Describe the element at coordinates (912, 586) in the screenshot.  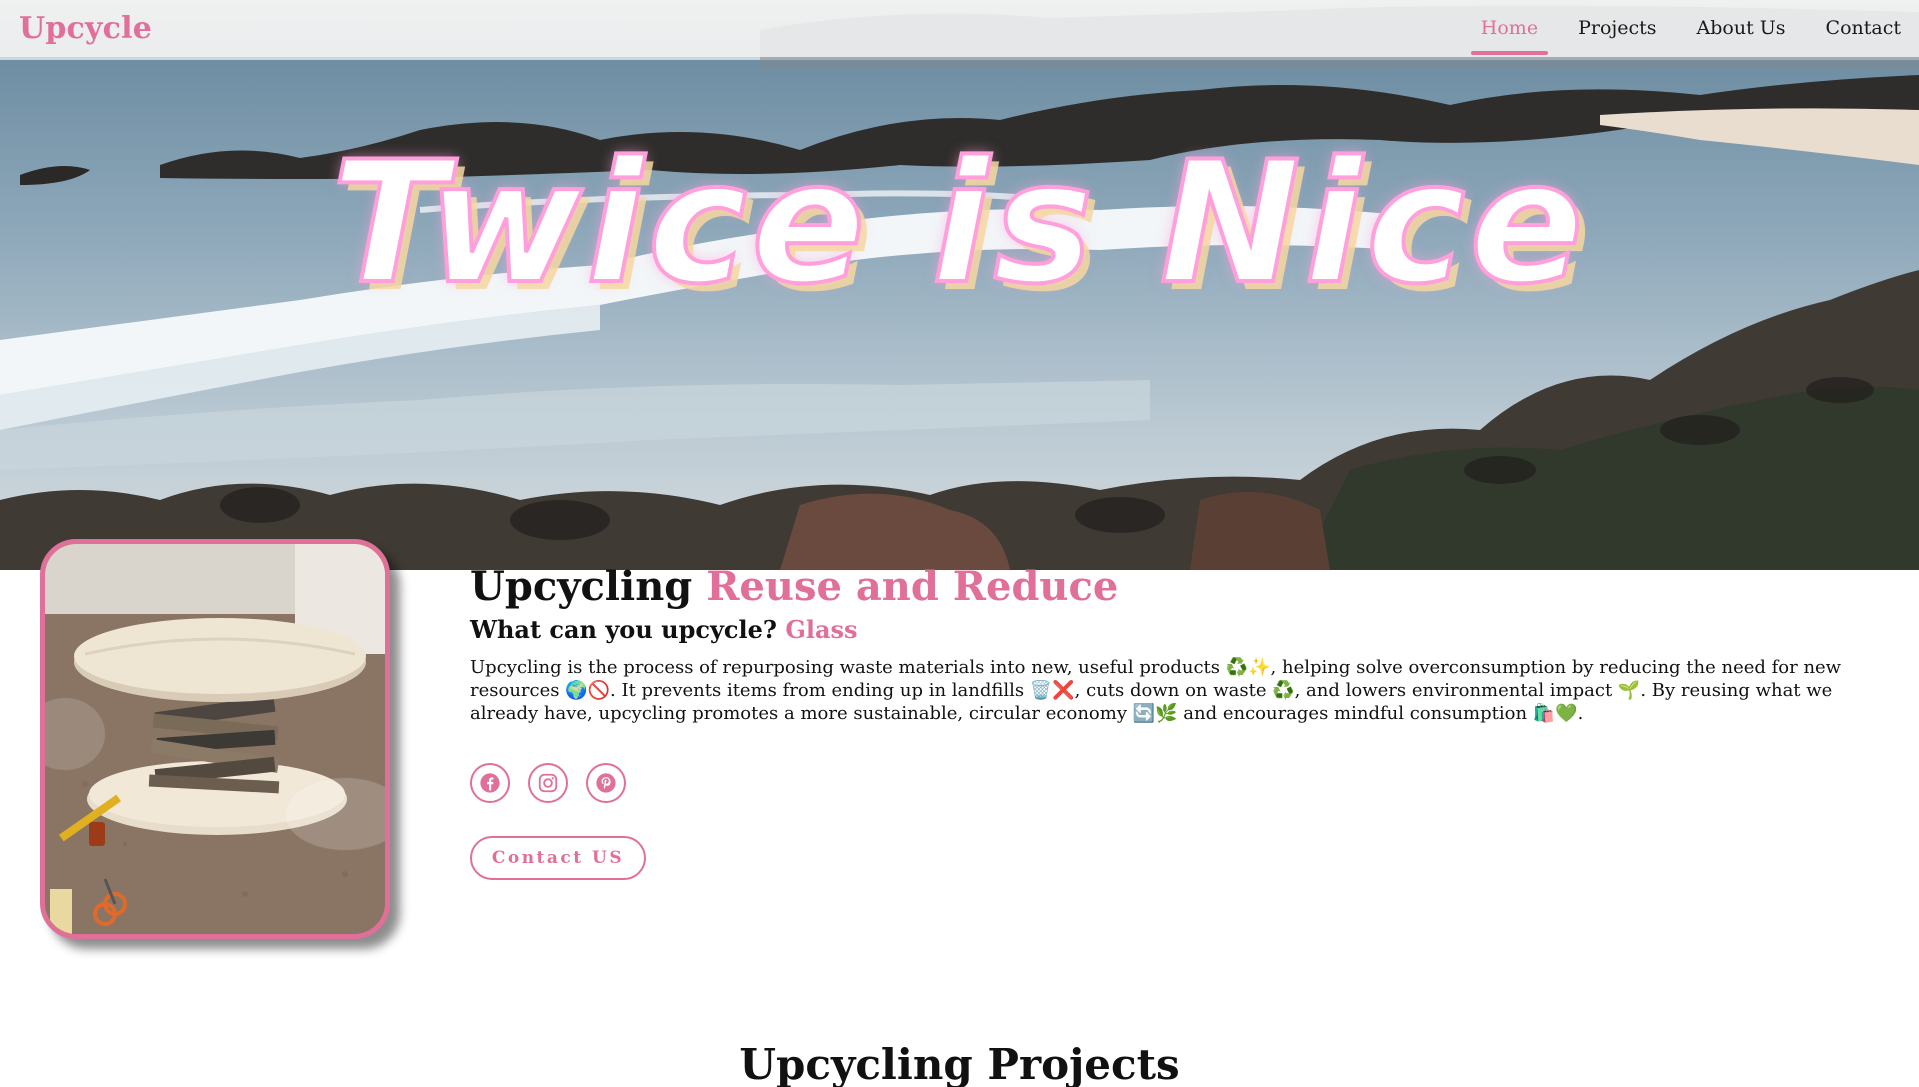
I see `headline-accent: Reuse and Reduce` at that location.